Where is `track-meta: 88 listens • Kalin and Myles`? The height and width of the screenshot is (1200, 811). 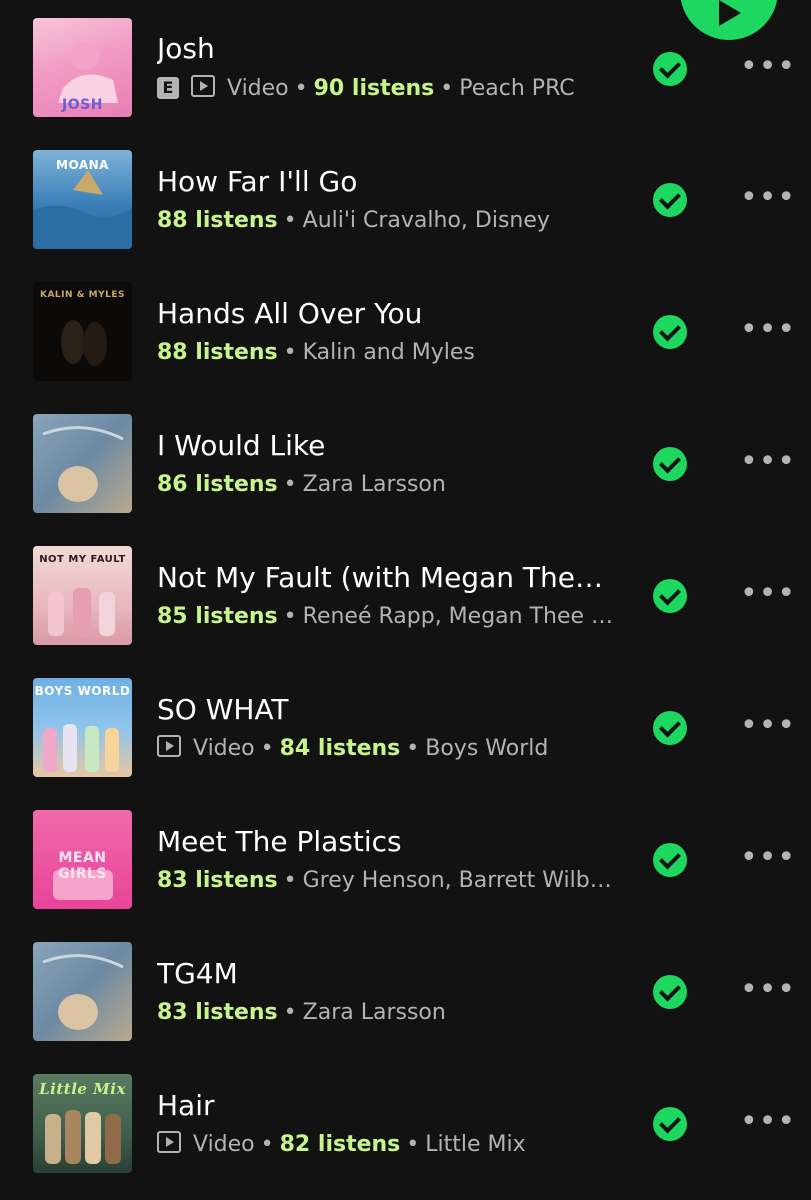
track-meta: 88 listens • Kalin and Myles is located at coordinates (387, 353).